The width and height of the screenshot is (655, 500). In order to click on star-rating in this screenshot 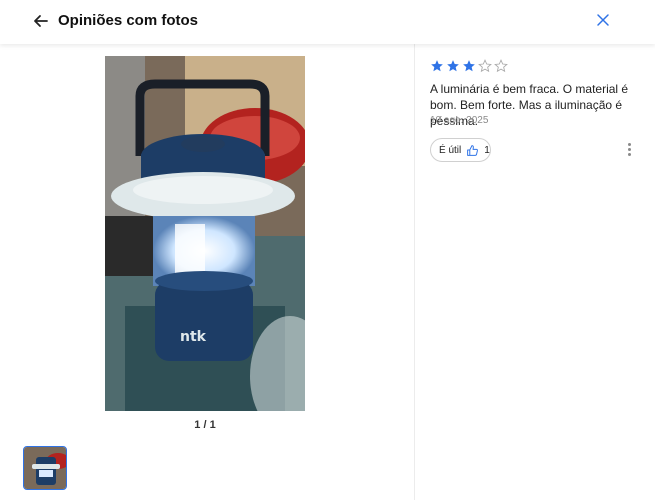, I will do `click(469, 66)`.